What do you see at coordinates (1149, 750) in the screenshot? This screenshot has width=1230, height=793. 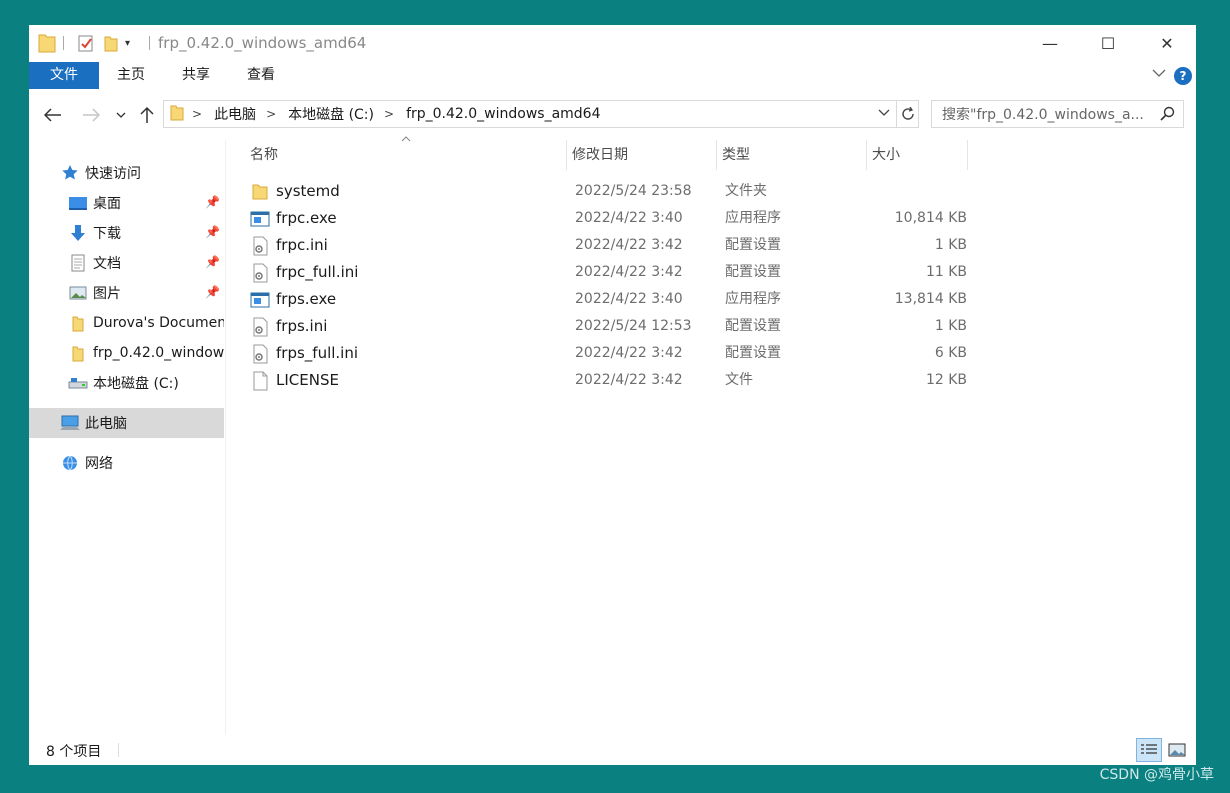 I see `details-view-button` at bounding box center [1149, 750].